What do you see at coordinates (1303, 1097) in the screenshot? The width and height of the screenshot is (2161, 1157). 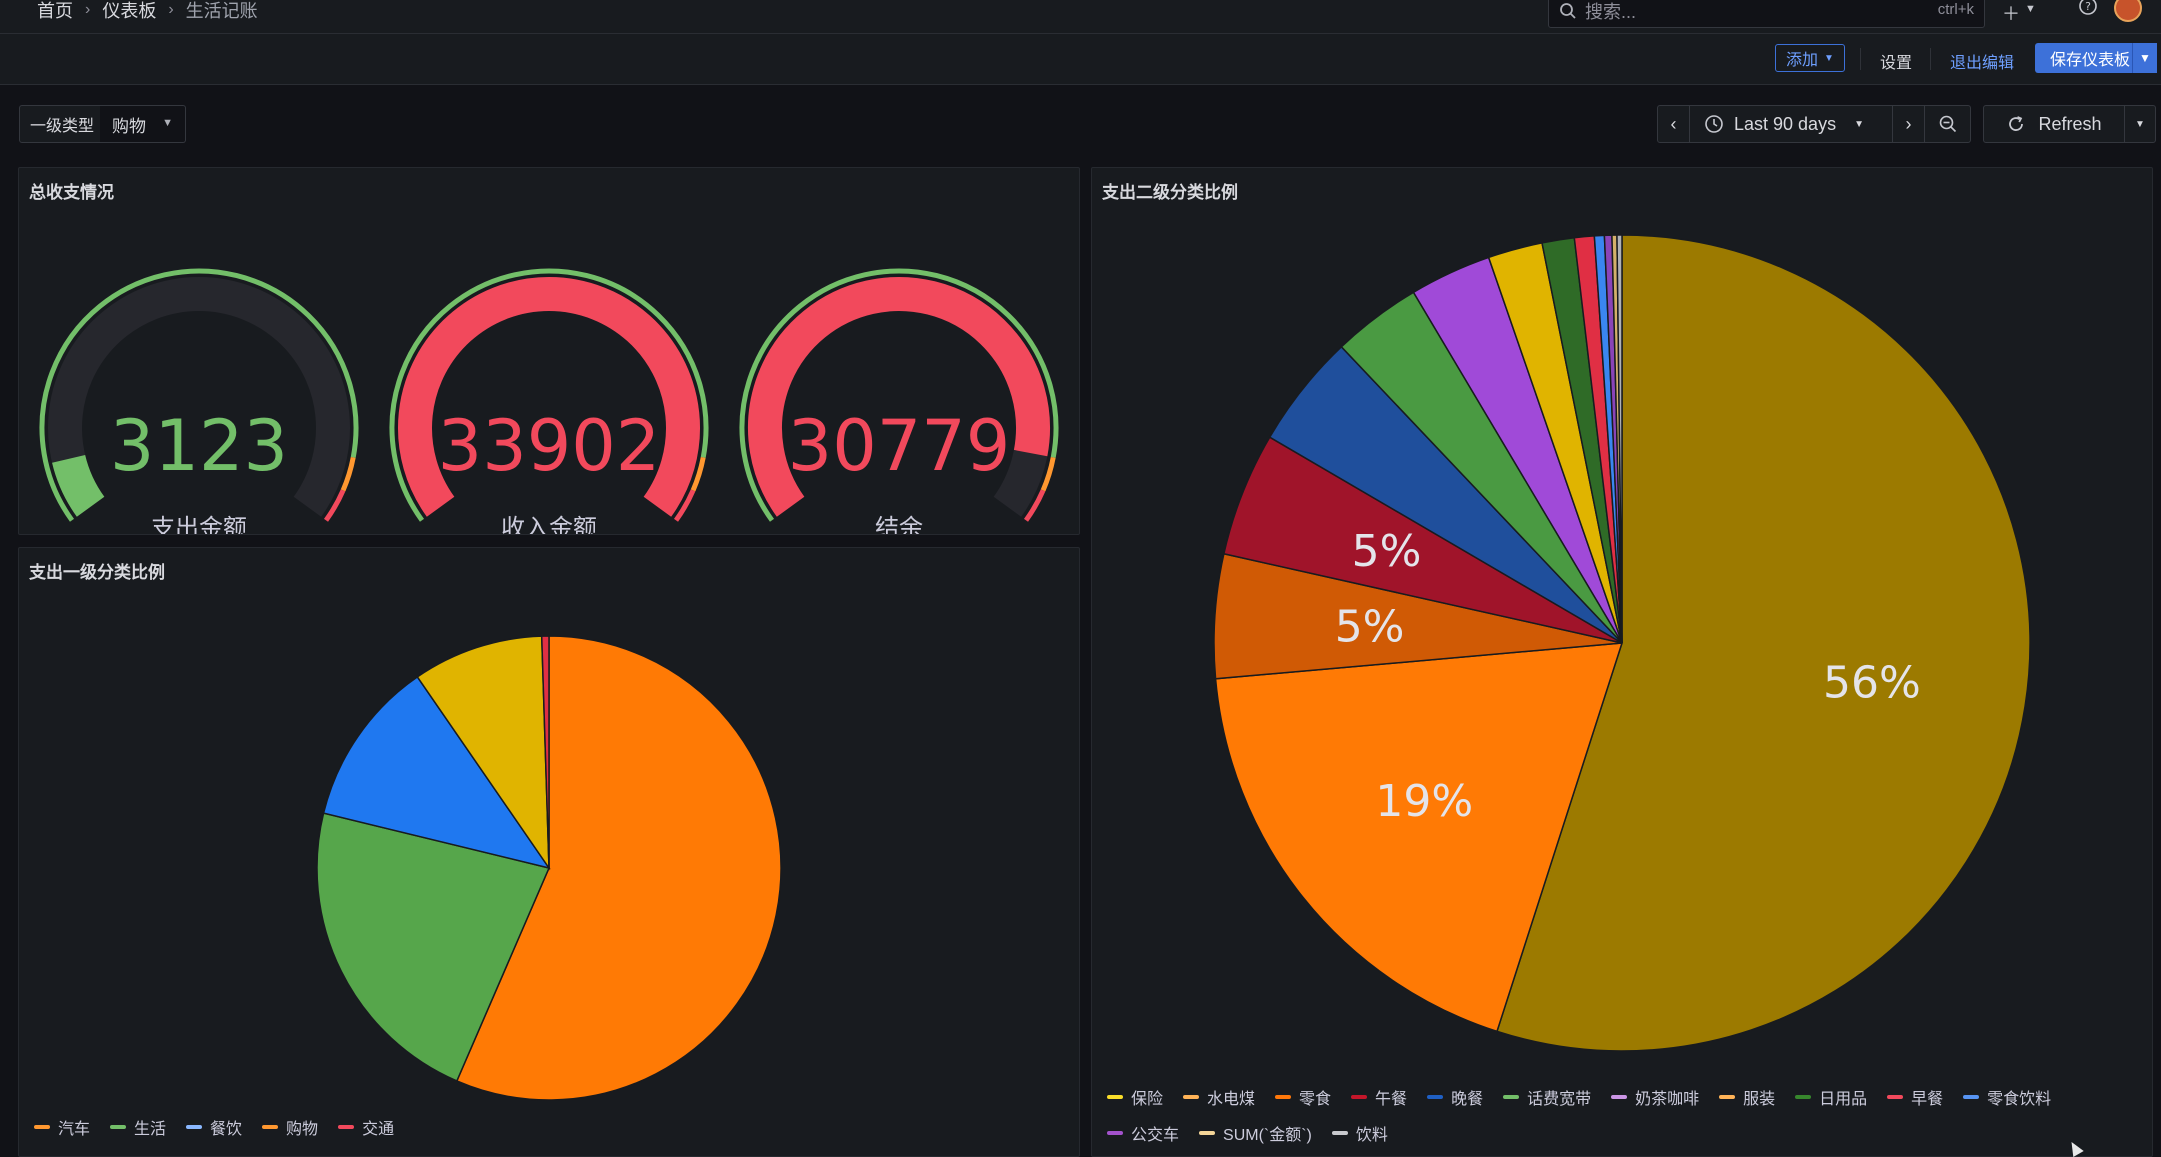 I see `legend-item: 零食` at bounding box center [1303, 1097].